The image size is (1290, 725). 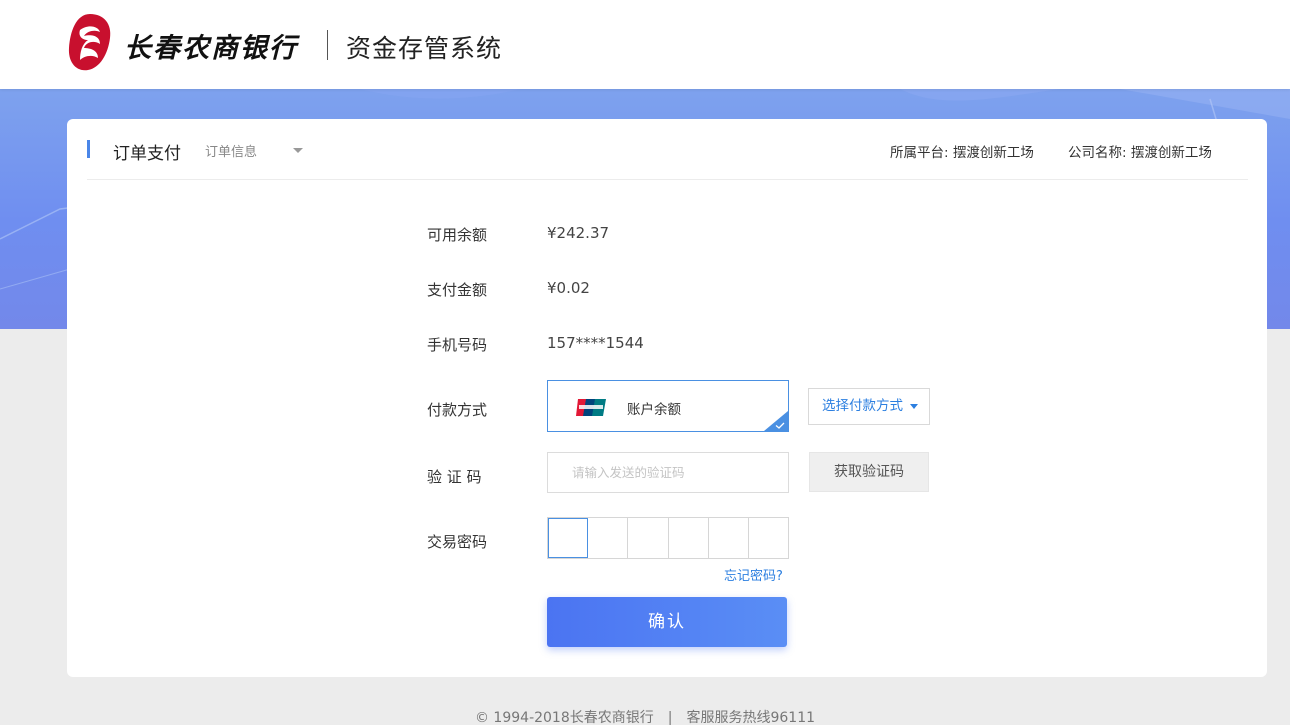 What do you see at coordinates (231, 150) in the screenshot?
I see `order-info-toggle: 订单信息` at bounding box center [231, 150].